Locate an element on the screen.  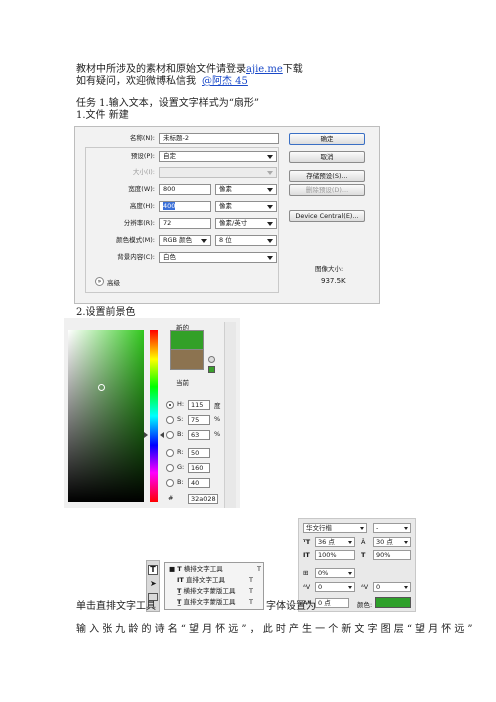
blue-input: 40 is located at coordinates (199, 483).